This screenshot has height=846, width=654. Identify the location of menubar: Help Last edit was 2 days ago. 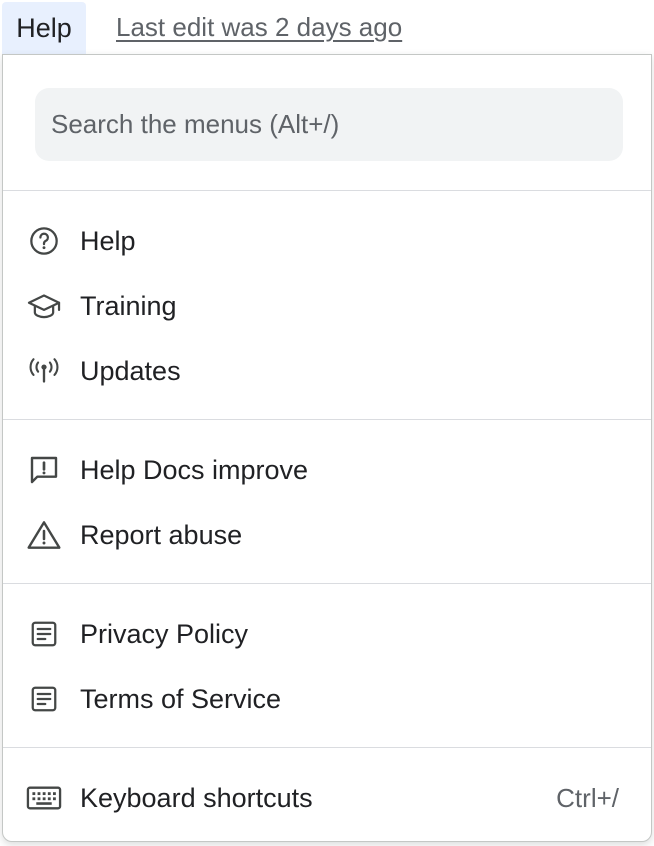
(327, 28).